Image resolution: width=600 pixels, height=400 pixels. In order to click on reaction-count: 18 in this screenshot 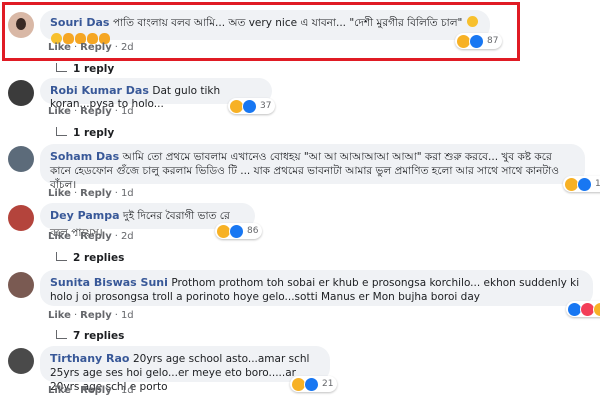, I will do `click(597, 184)`.